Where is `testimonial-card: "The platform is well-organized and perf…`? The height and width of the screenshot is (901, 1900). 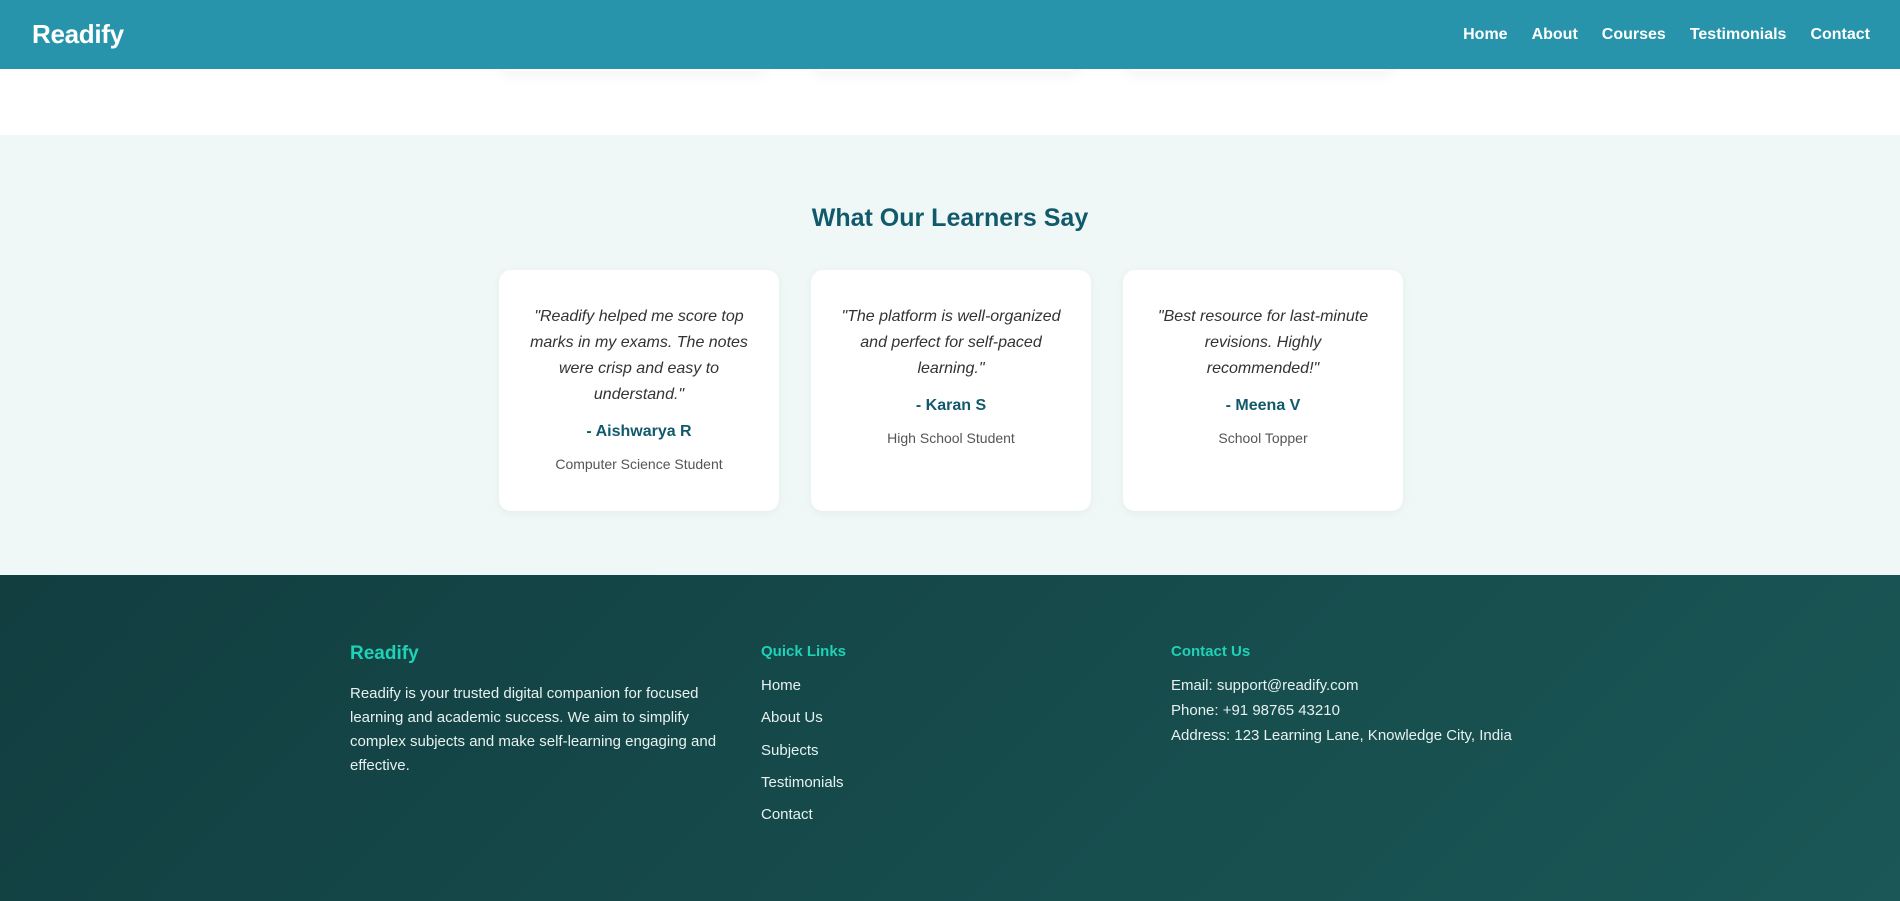
testimonial-card: "The platform is well-organized and perf… is located at coordinates (951, 390).